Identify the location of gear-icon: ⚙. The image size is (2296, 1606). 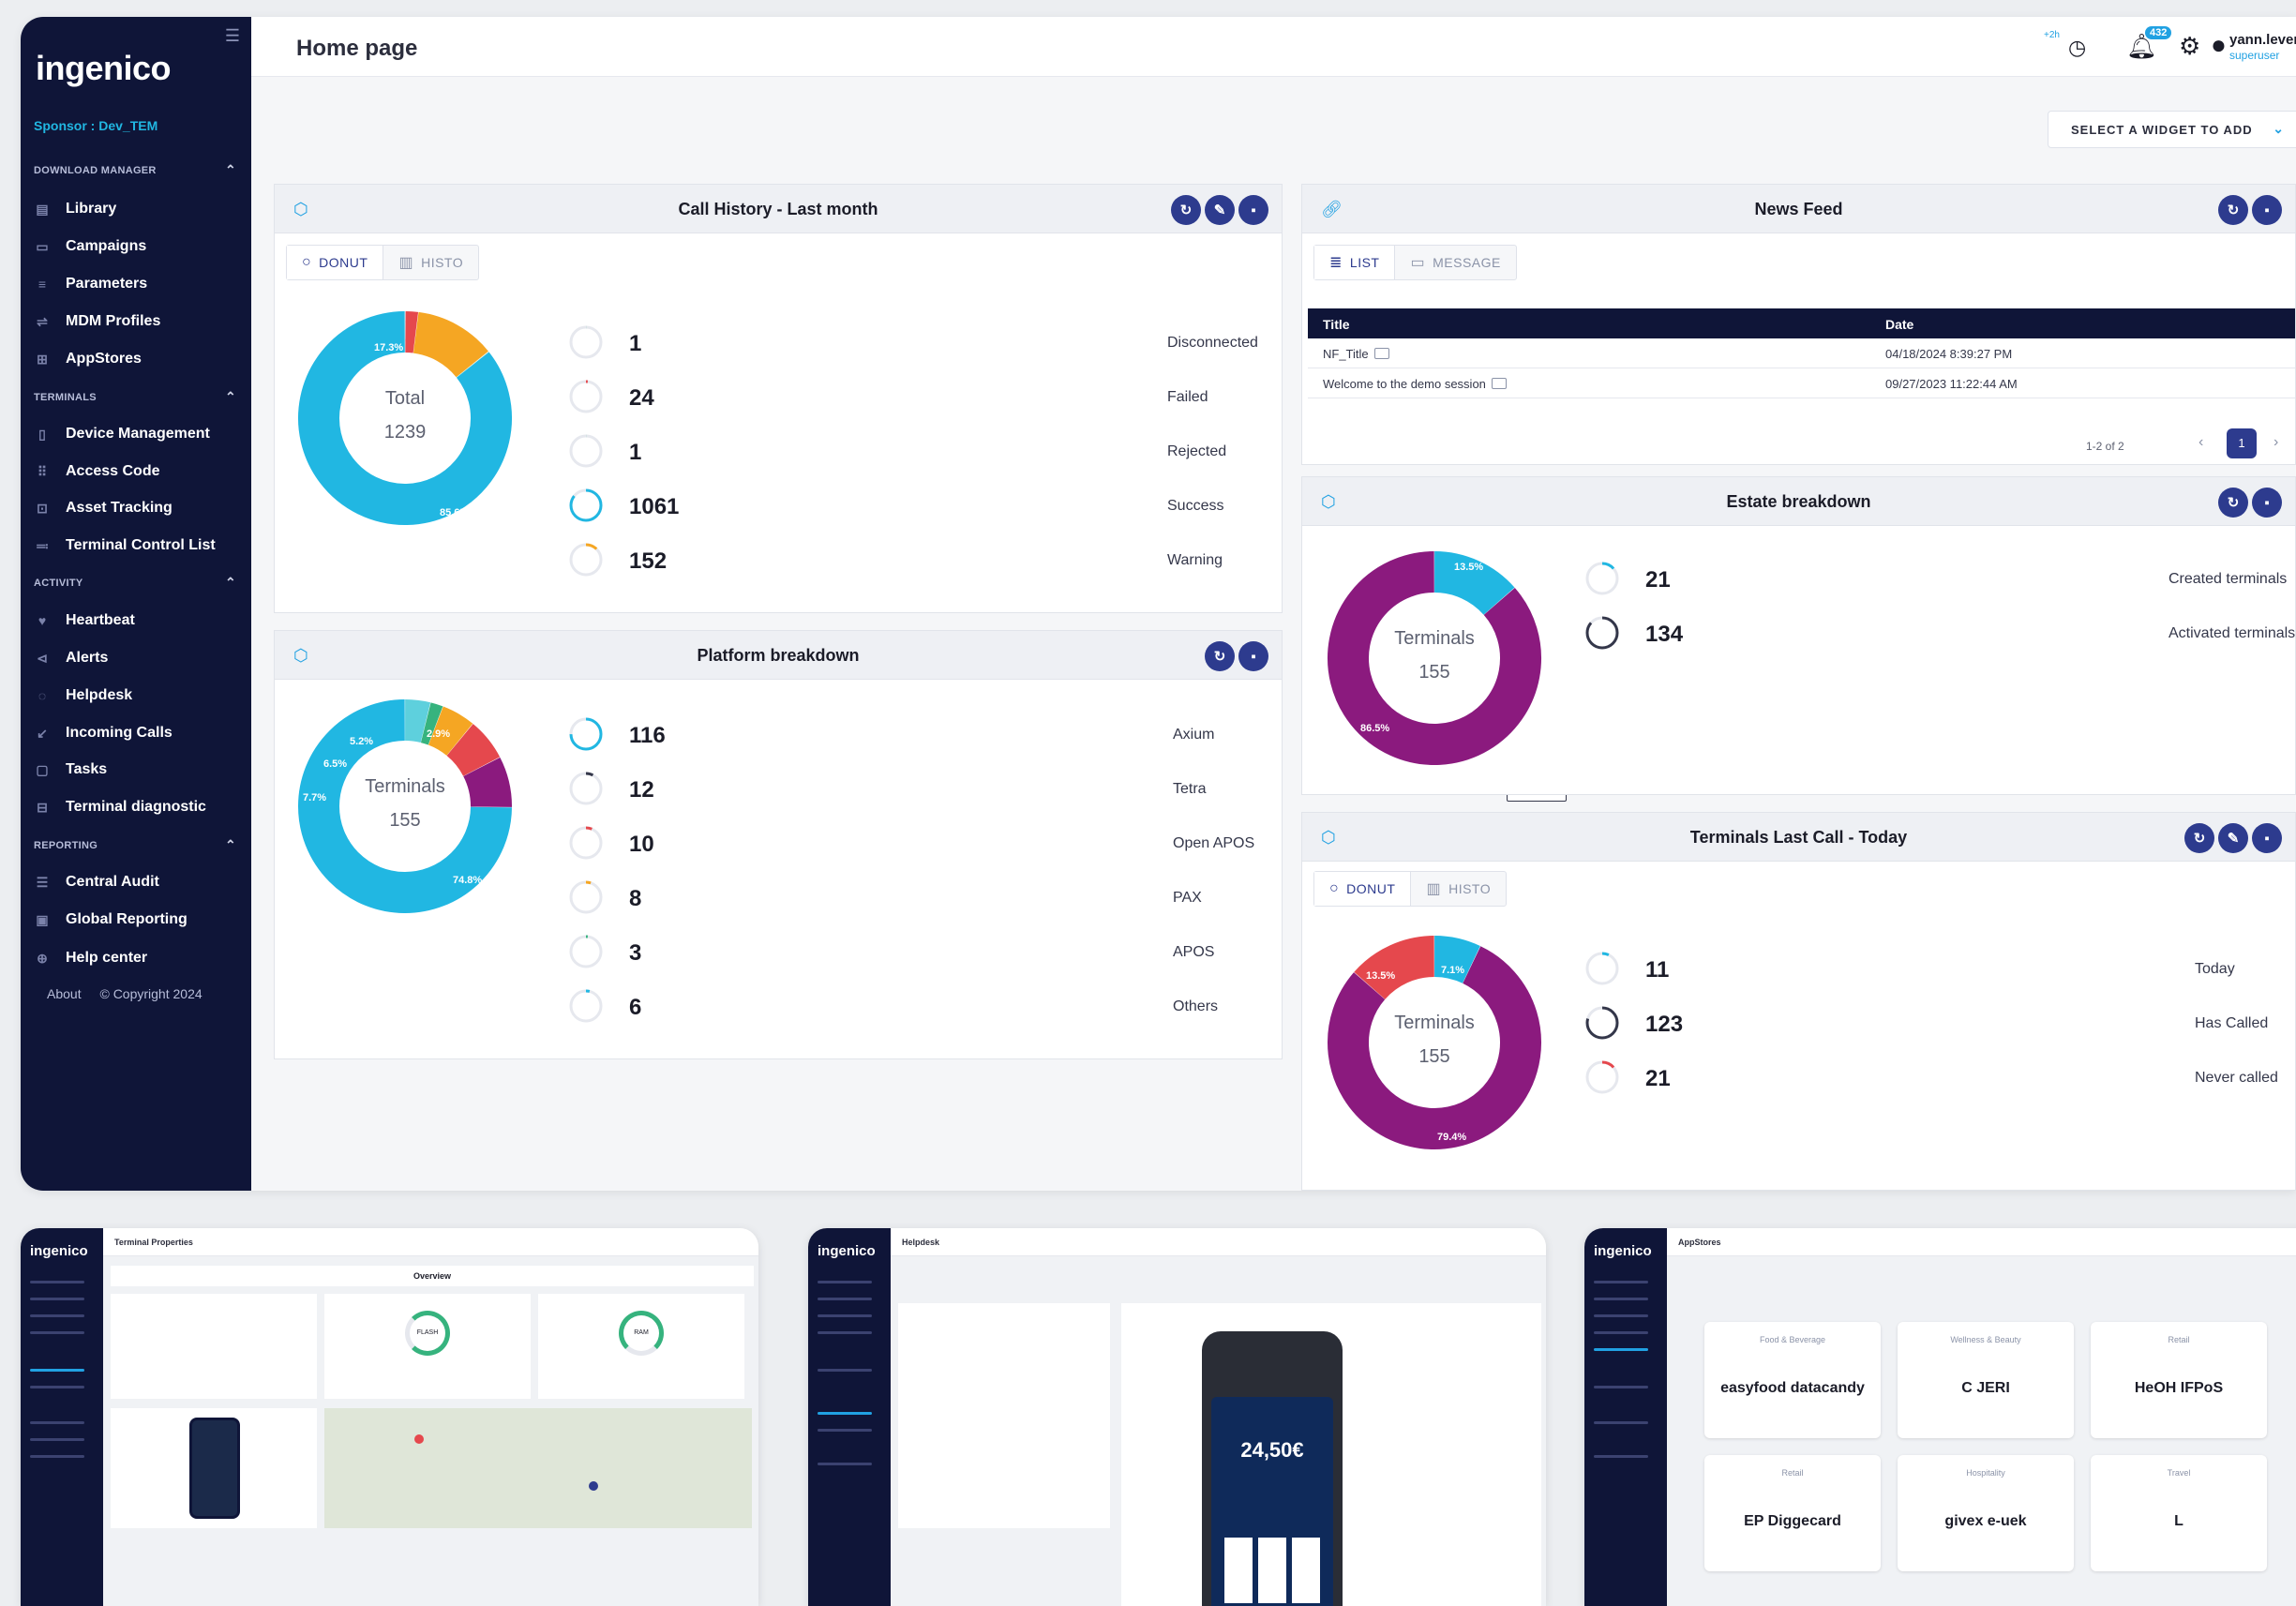
(2189, 46).